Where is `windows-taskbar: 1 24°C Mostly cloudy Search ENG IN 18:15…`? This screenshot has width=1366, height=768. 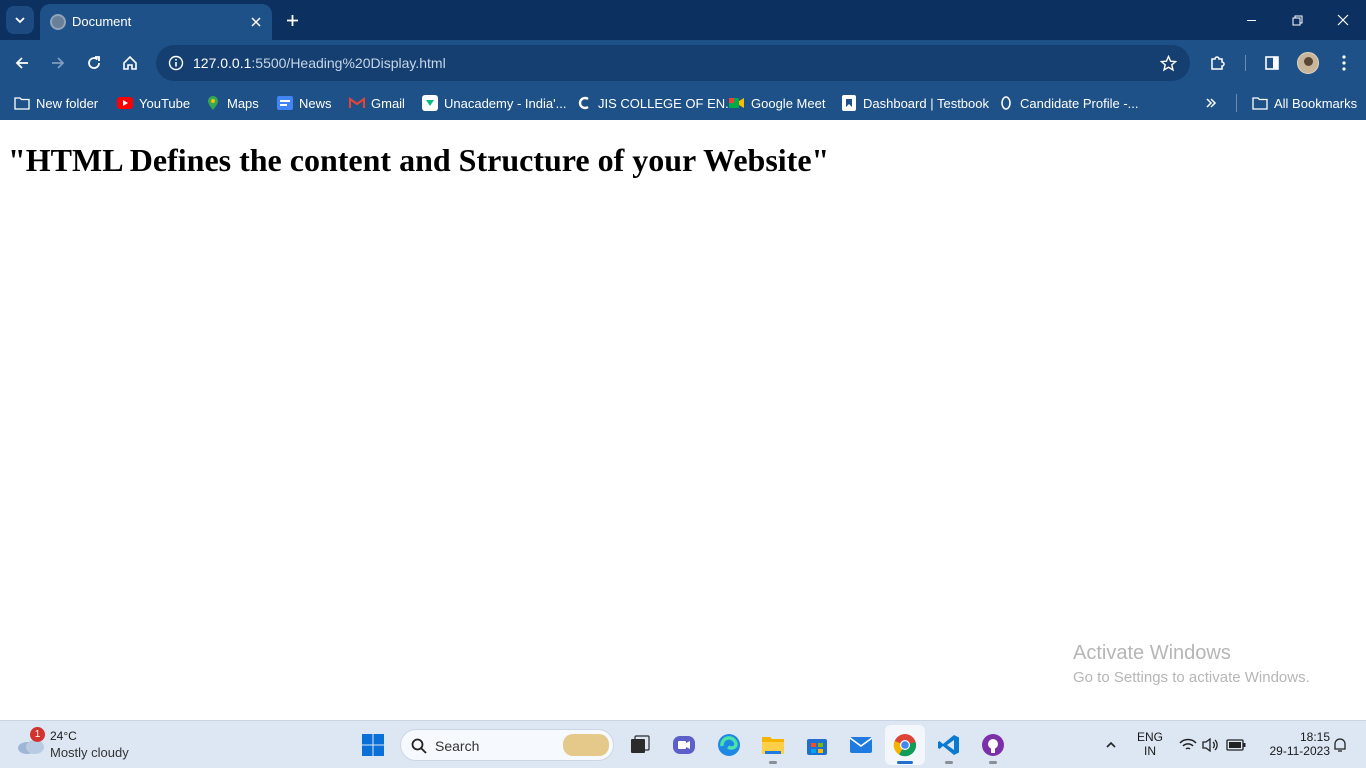 windows-taskbar: 1 24°C Mostly cloudy Search ENG IN 18:15… is located at coordinates (683, 744).